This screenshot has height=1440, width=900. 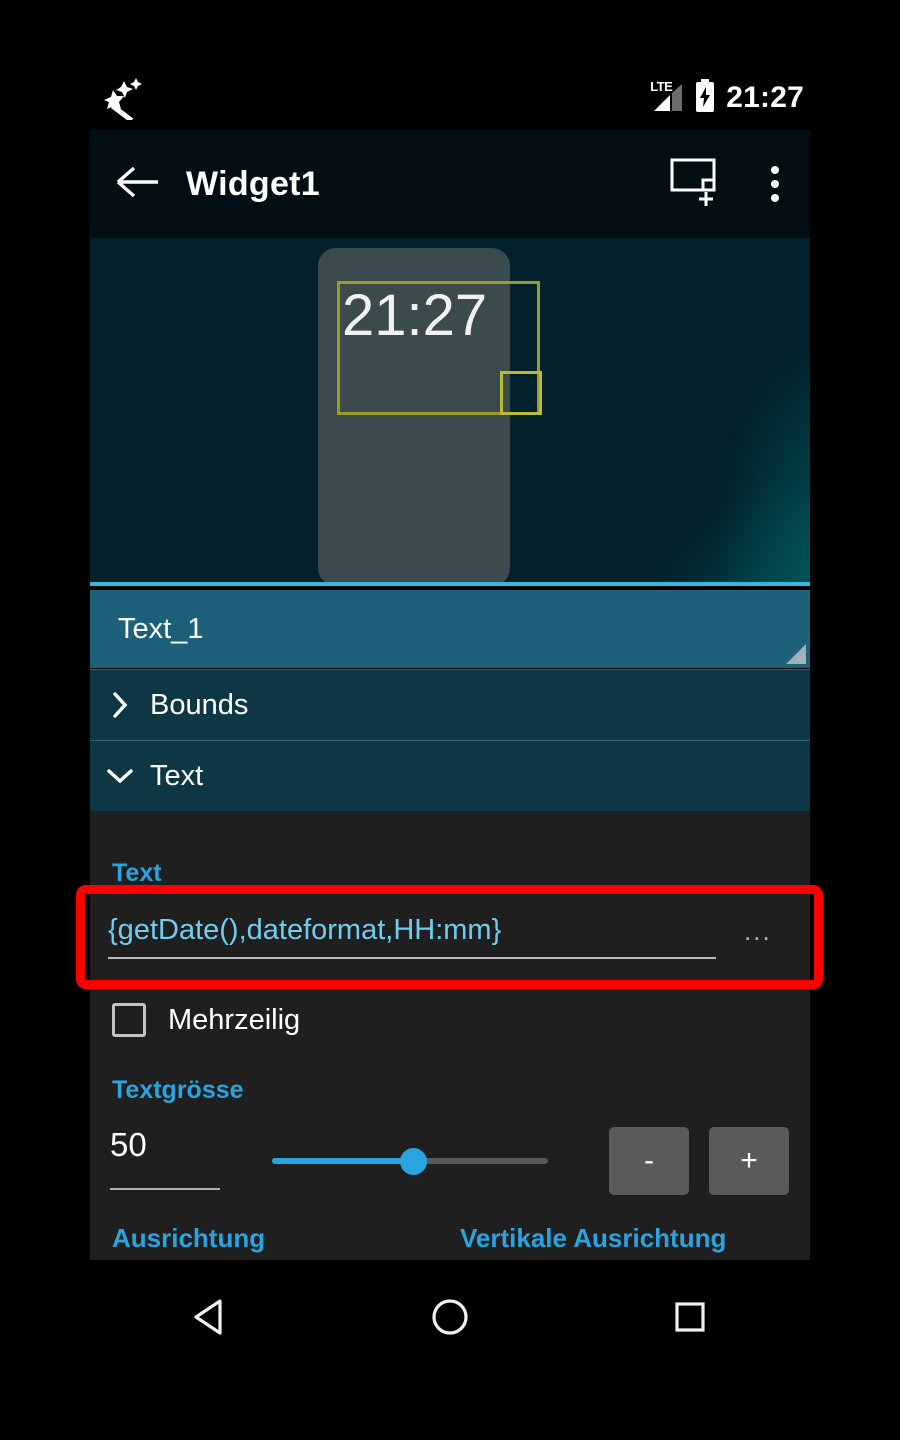 I want to click on app-bar: Widget1, so click(x=450, y=184).